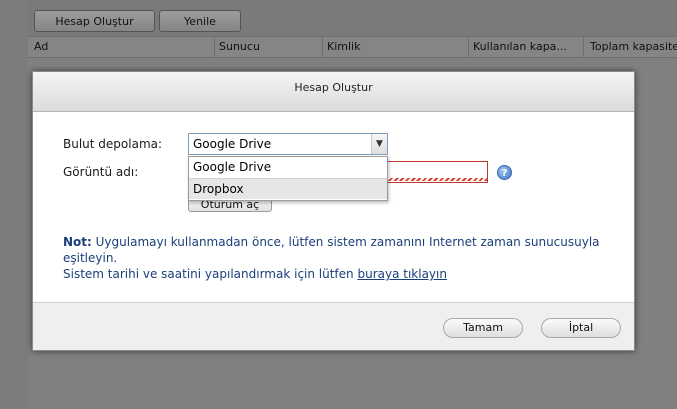  What do you see at coordinates (288, 188) in the screenshot?
I see `dropdown-option-dropbox: Dropbox` at bounding box center [288, 188].